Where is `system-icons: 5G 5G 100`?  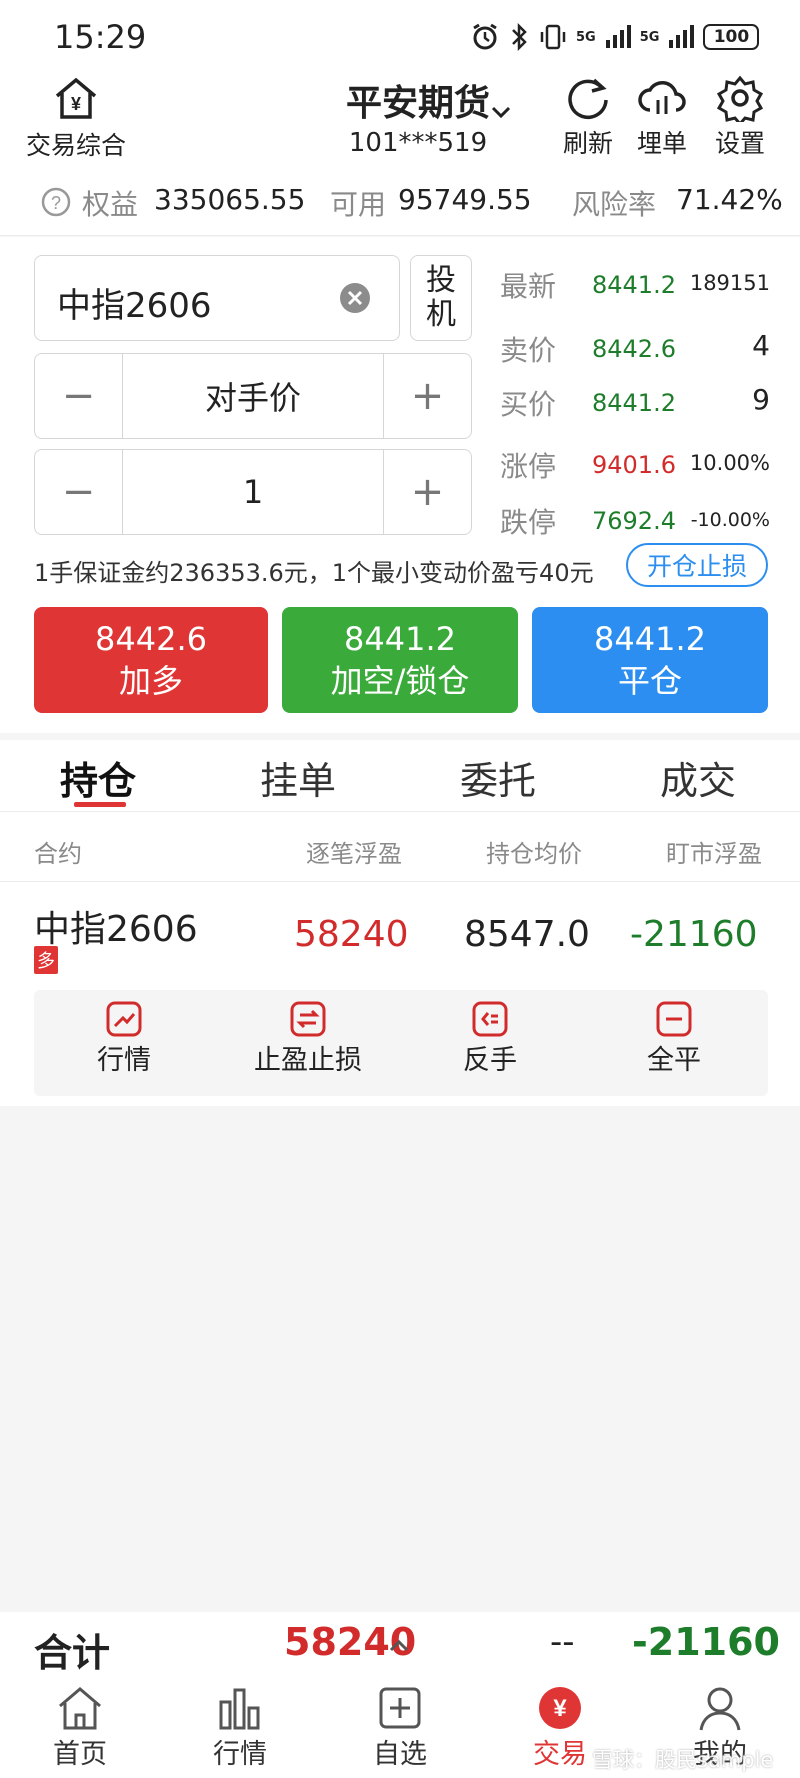 system-icons: 5G 5G 100 is located at coordinates (615, 37).